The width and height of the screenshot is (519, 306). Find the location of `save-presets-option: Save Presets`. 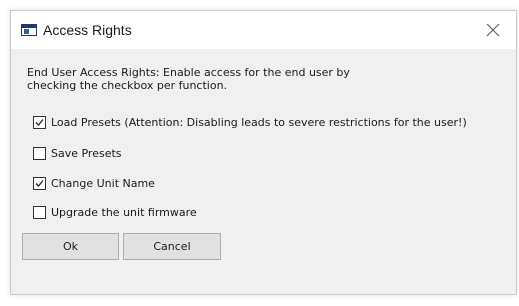

save-presets-option: Save Presets is located at coordinates (77, 153).